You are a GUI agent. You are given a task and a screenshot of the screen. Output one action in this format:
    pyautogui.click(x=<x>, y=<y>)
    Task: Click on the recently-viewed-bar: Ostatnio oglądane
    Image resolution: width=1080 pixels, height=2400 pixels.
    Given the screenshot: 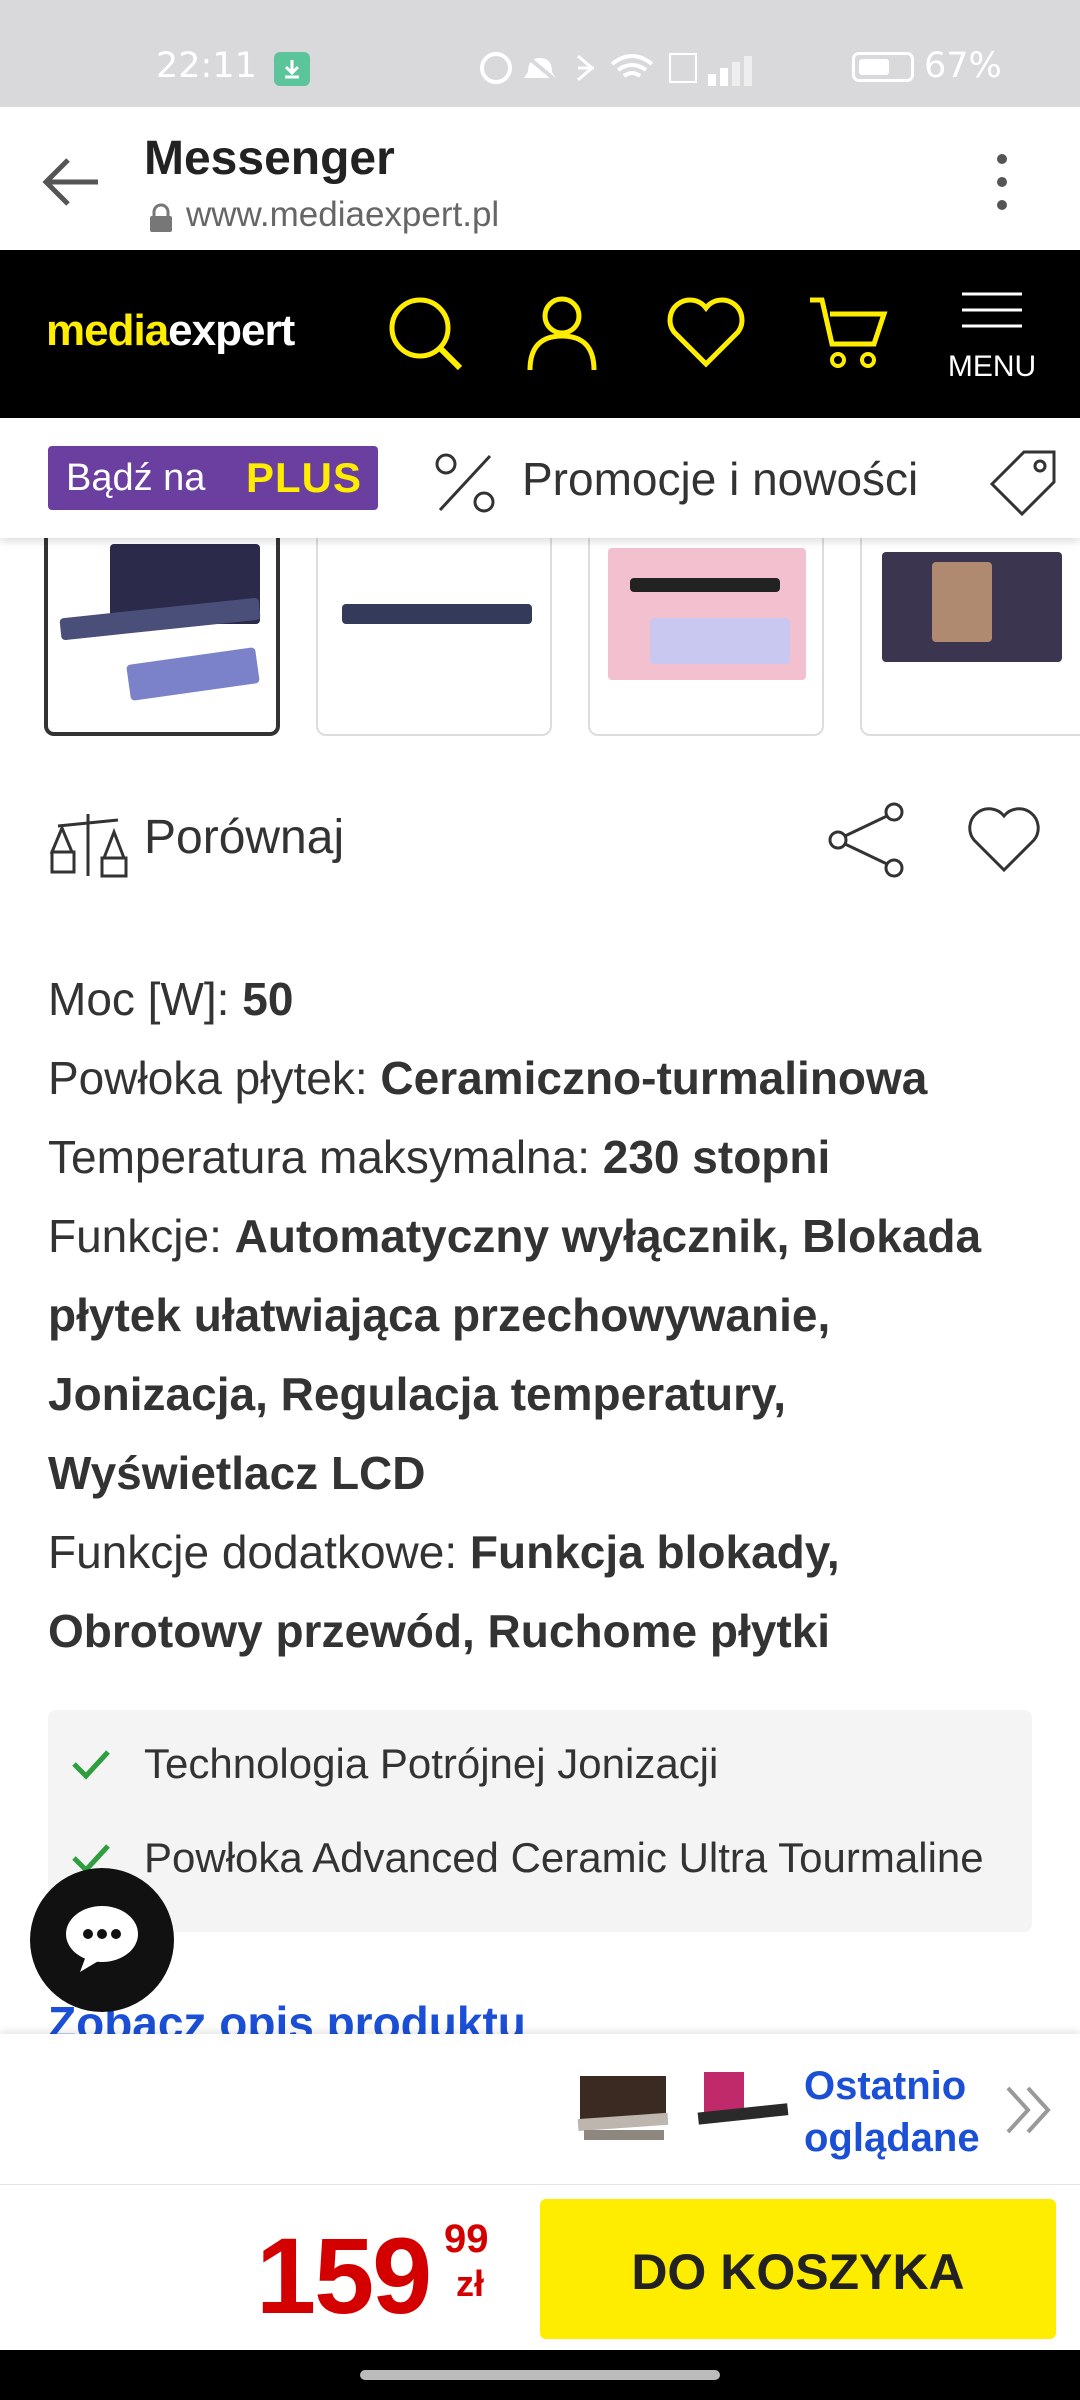 What is the action you would take?
    pyautogui.click(x=540, y=2109)
    